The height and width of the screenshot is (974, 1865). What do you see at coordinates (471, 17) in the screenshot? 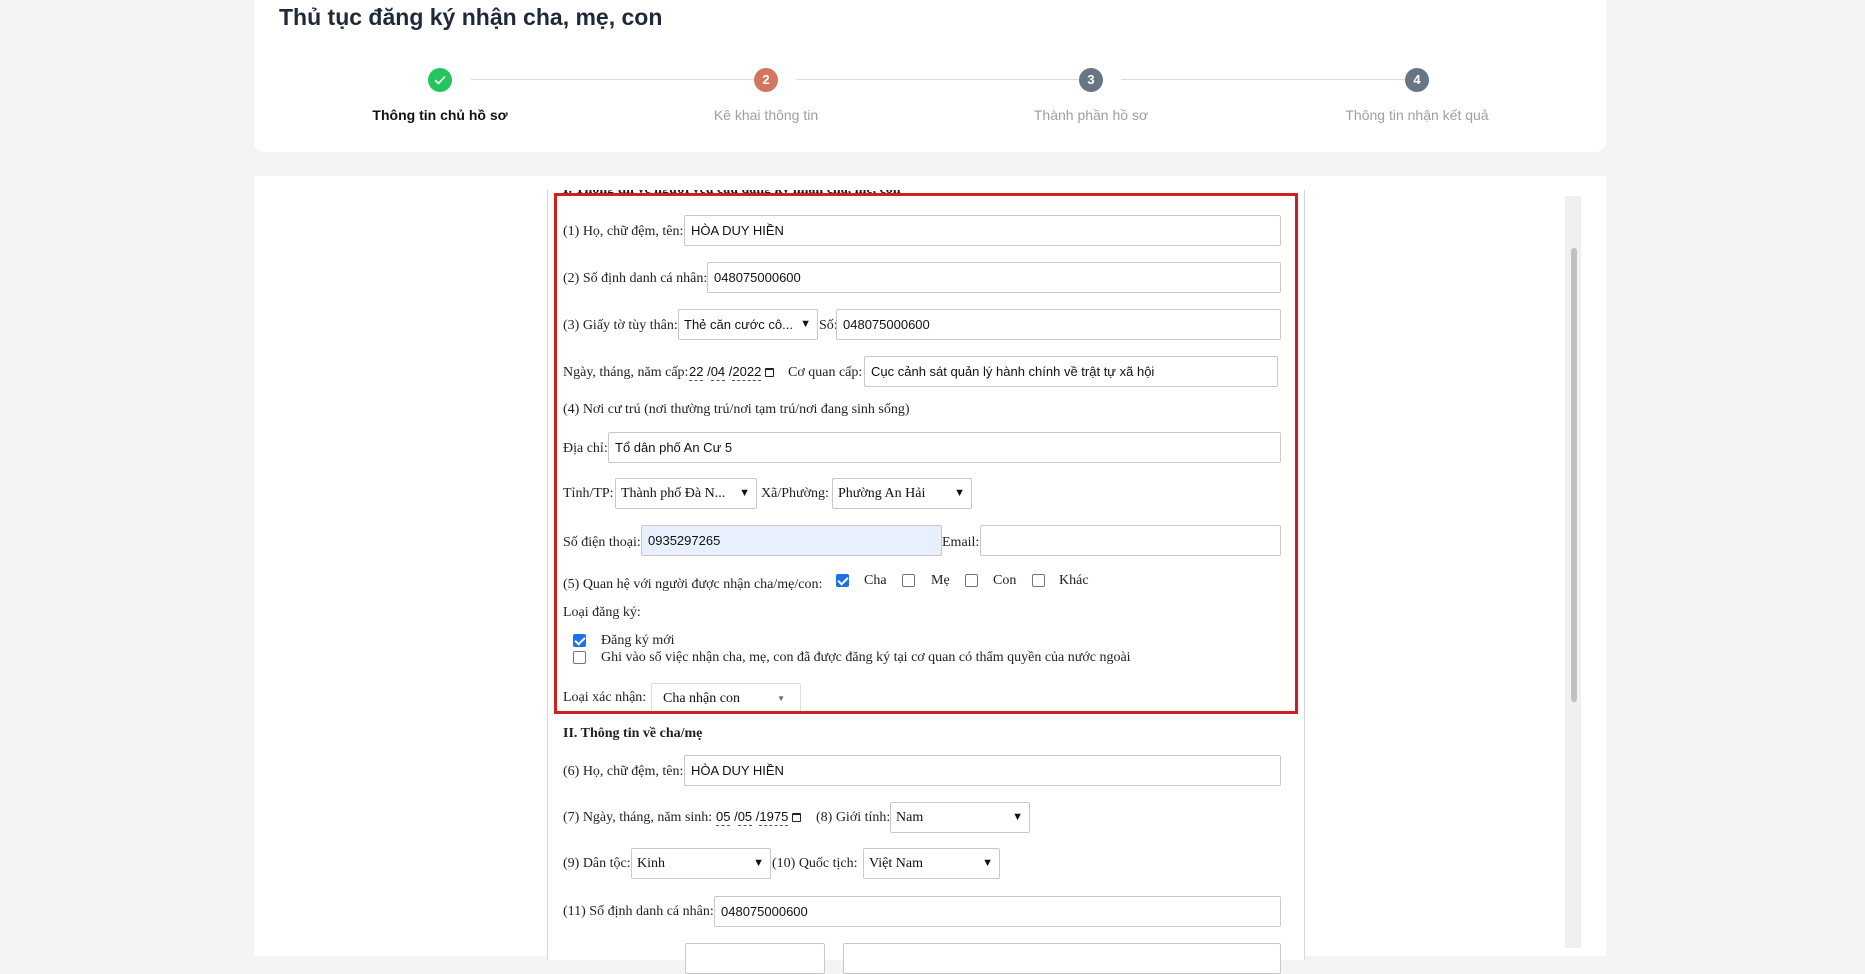
I see `page-title: Thủ tục đăng ký nhận cha, mẹ, con` at bounding box center [471, 17].